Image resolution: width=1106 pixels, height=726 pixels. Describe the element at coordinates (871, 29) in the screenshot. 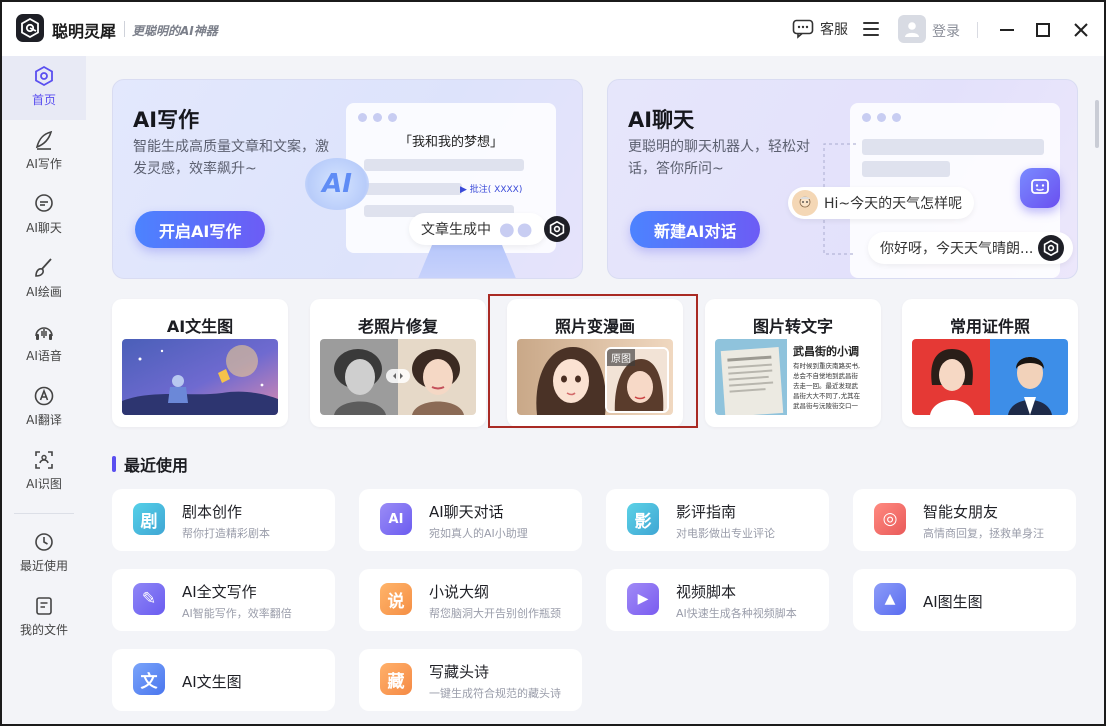

I see `menu-icon` at that location.